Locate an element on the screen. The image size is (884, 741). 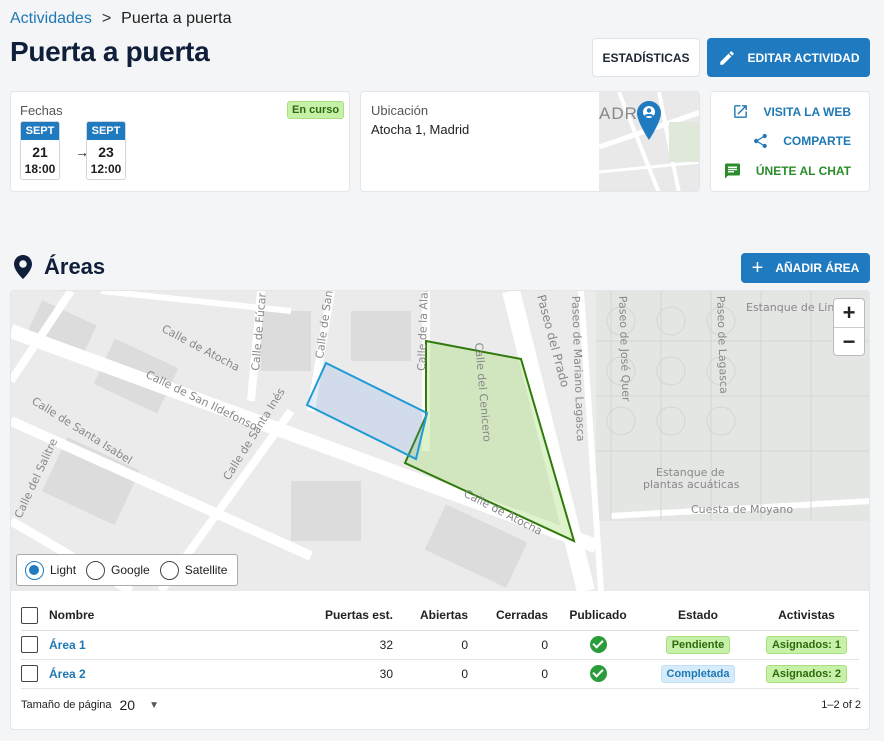
activists-badge: Asignados: 1 is located at coordinates (806, 644).